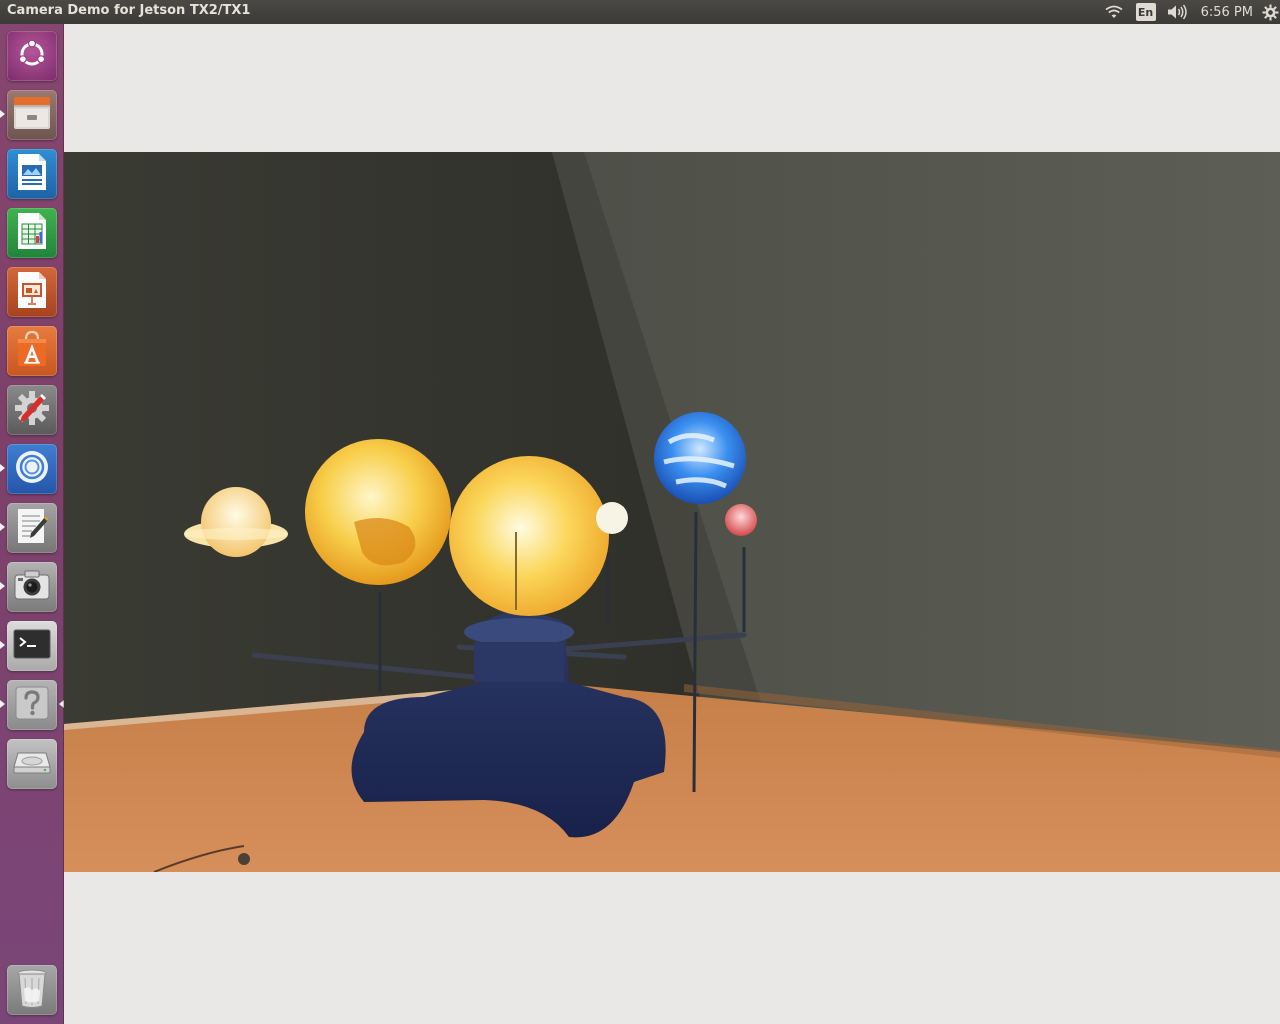  I want to click on terminal-icon, so click(32, 646).